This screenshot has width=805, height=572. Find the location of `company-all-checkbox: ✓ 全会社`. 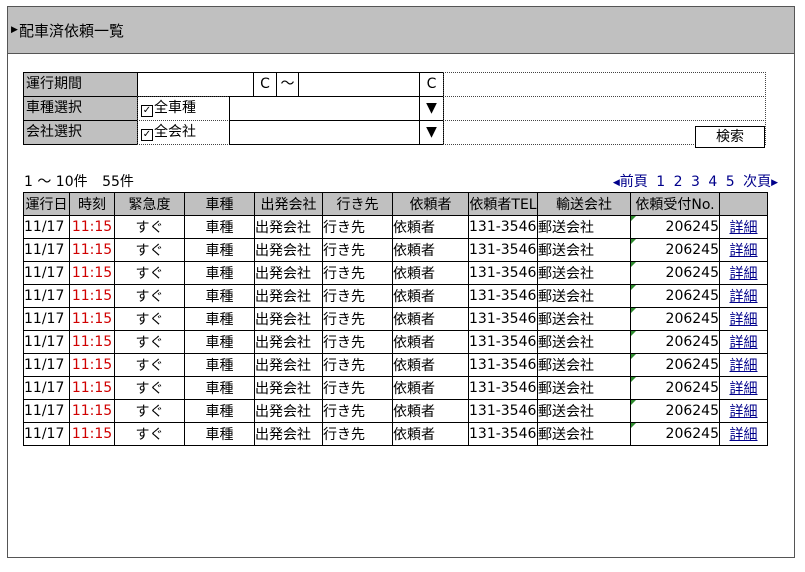

company-all-checkbox: ✓ 全会社 is located at coordinates (183, 132).